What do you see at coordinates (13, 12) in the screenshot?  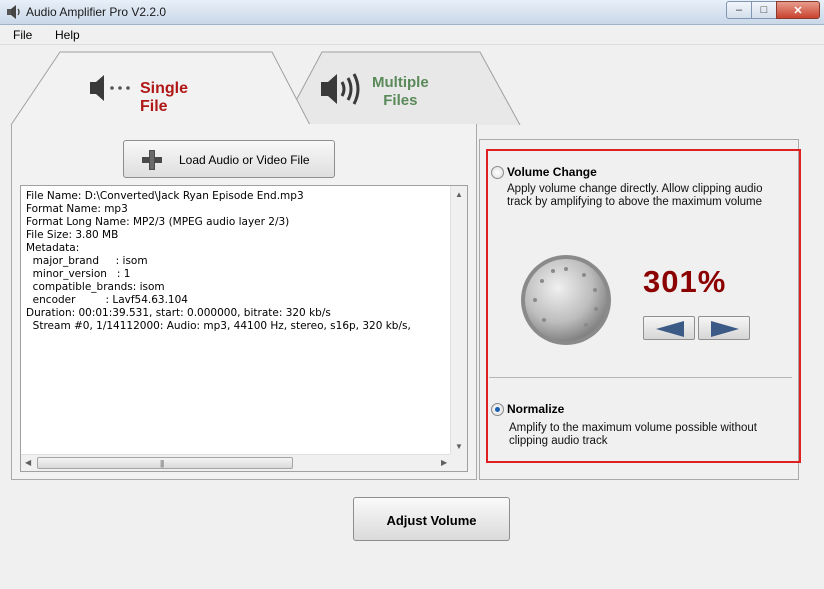 I see `app-speaker-icon` at bounding box center [13, 12].